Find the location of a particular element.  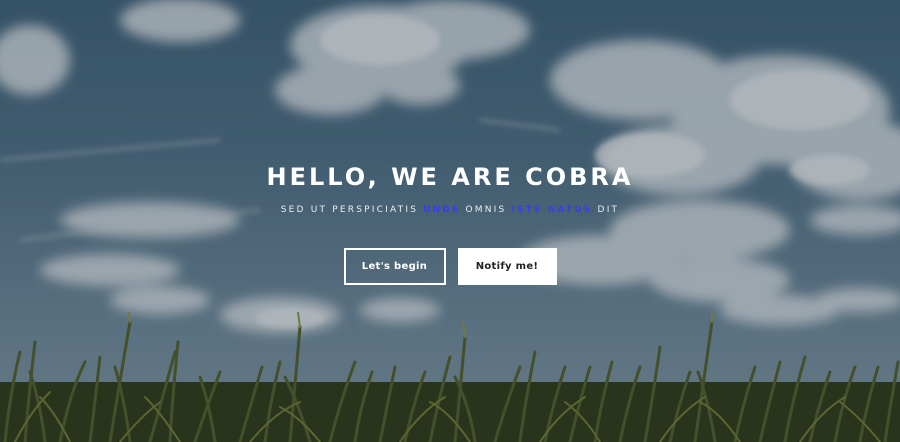

lets-begin-button: Let's begin is located at coordinates (394, 266).